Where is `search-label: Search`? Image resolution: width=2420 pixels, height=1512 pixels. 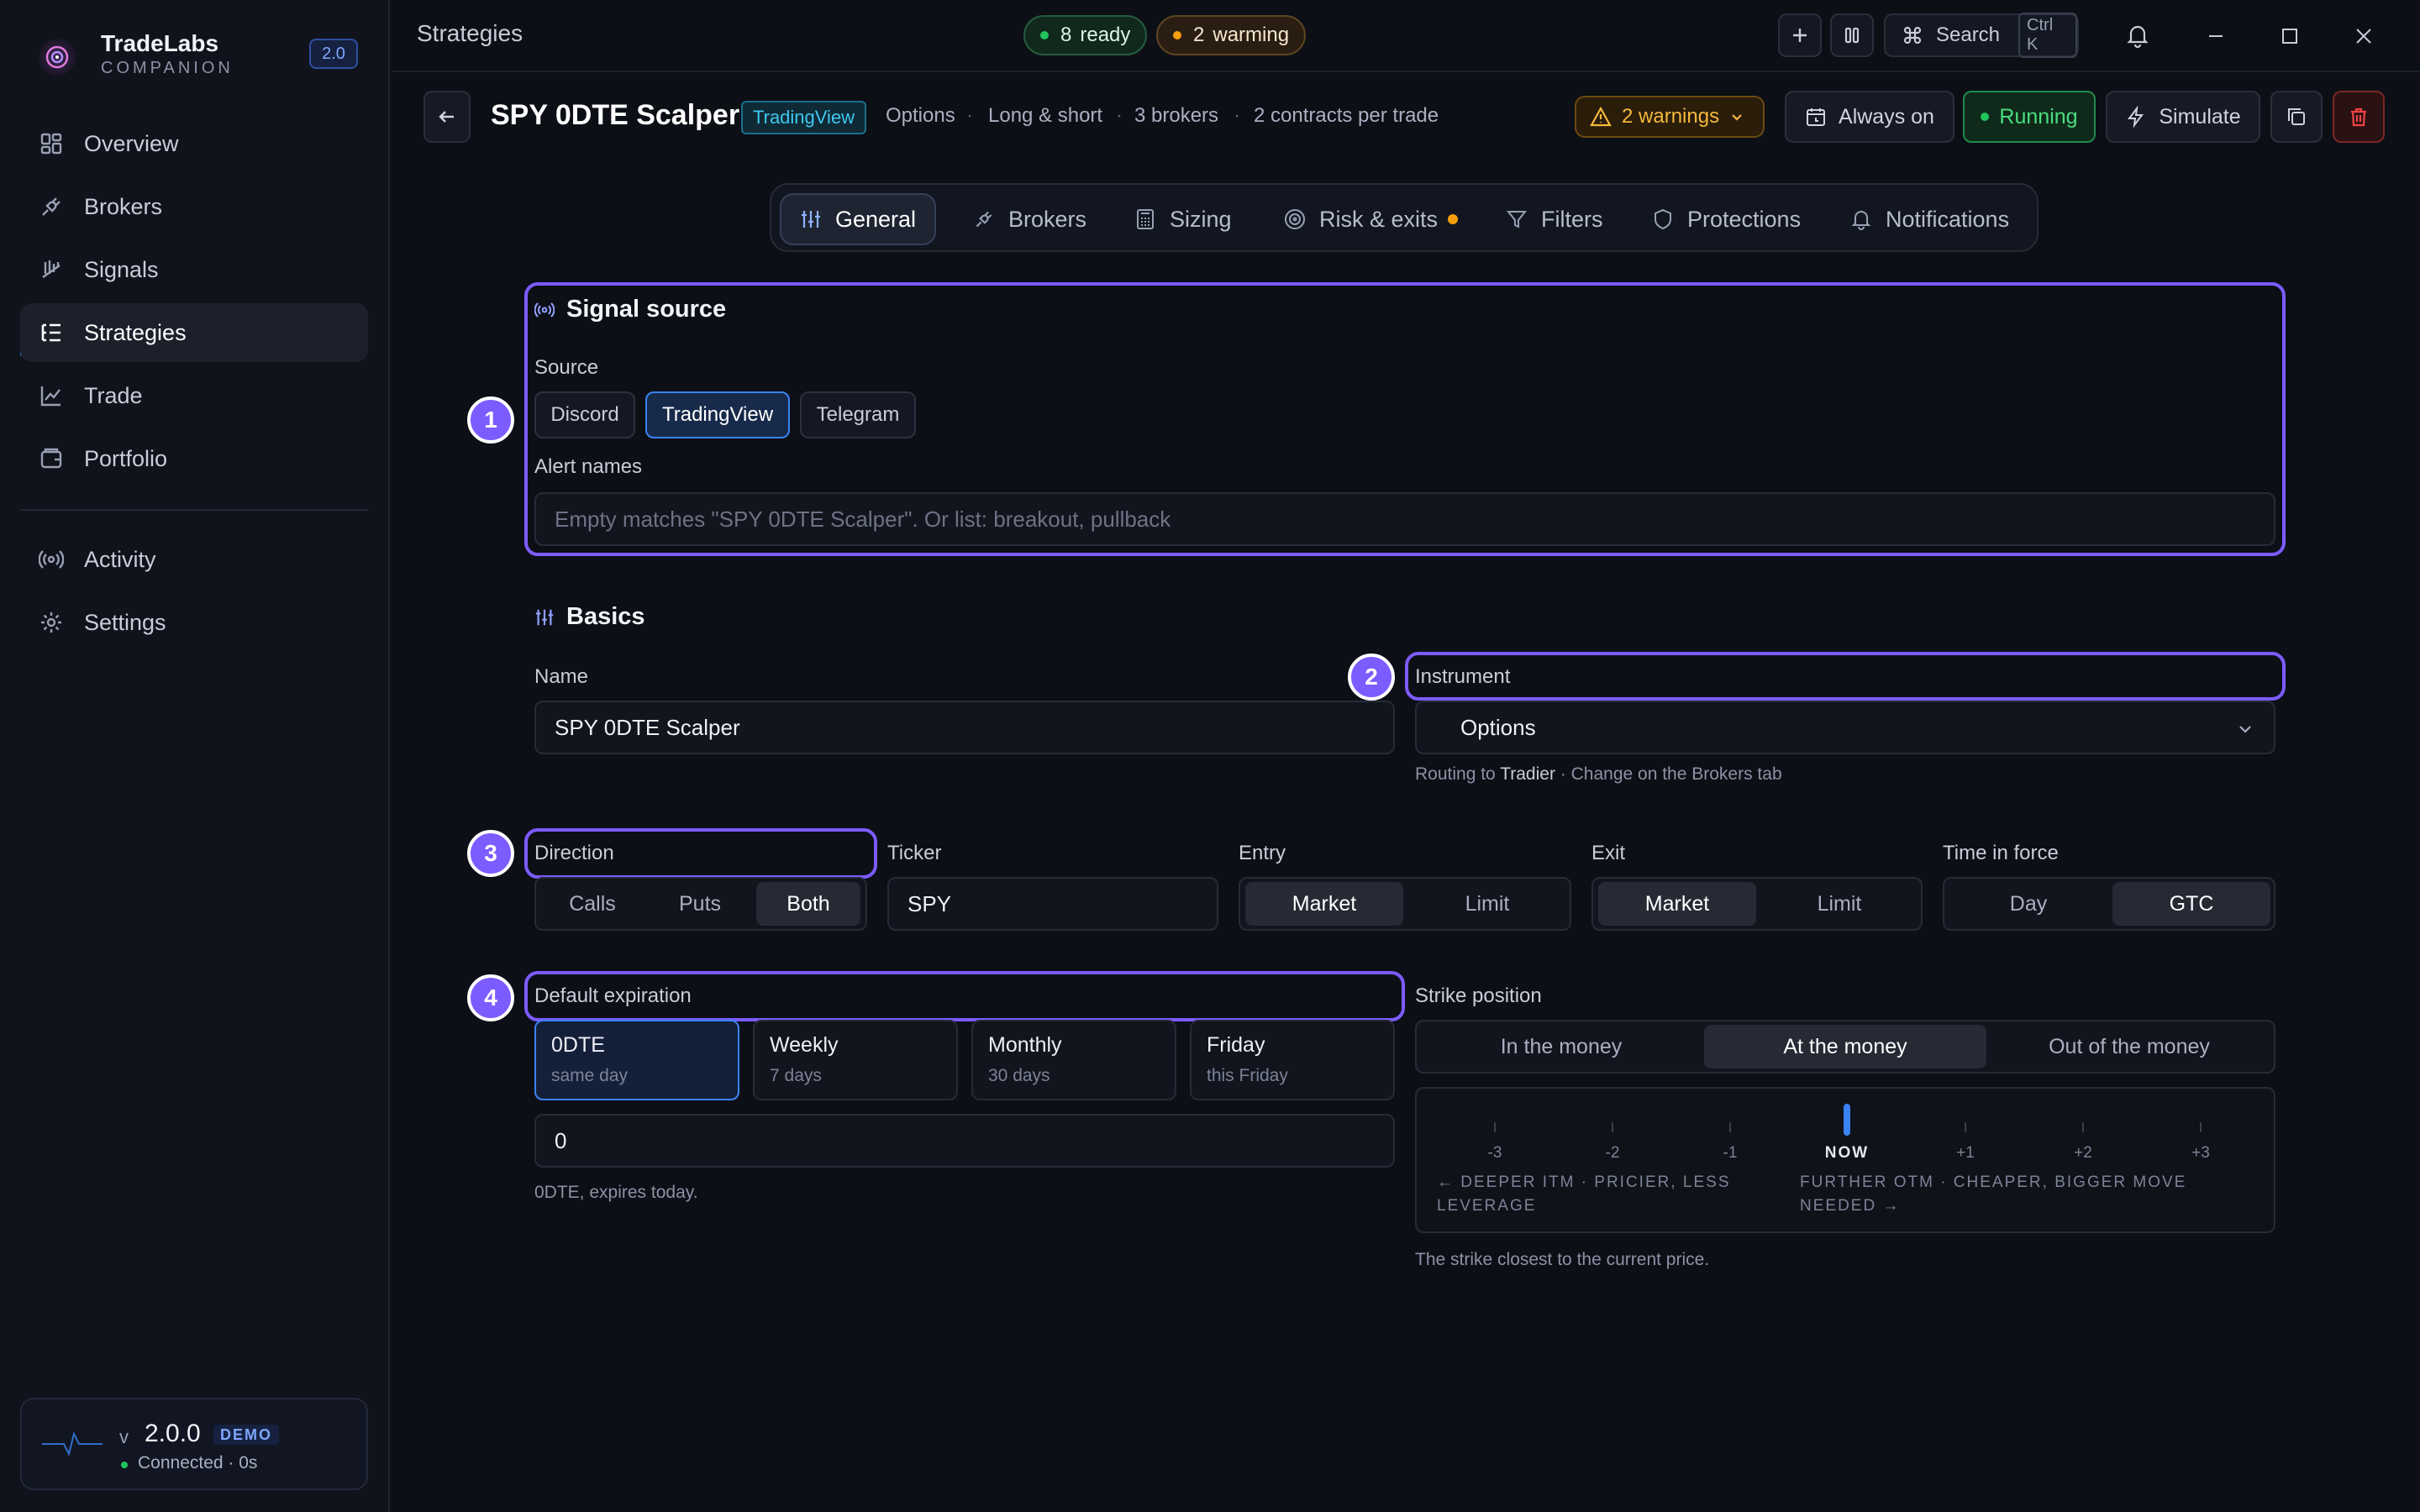 search-label: Search is located at coordinates (1968, 35).